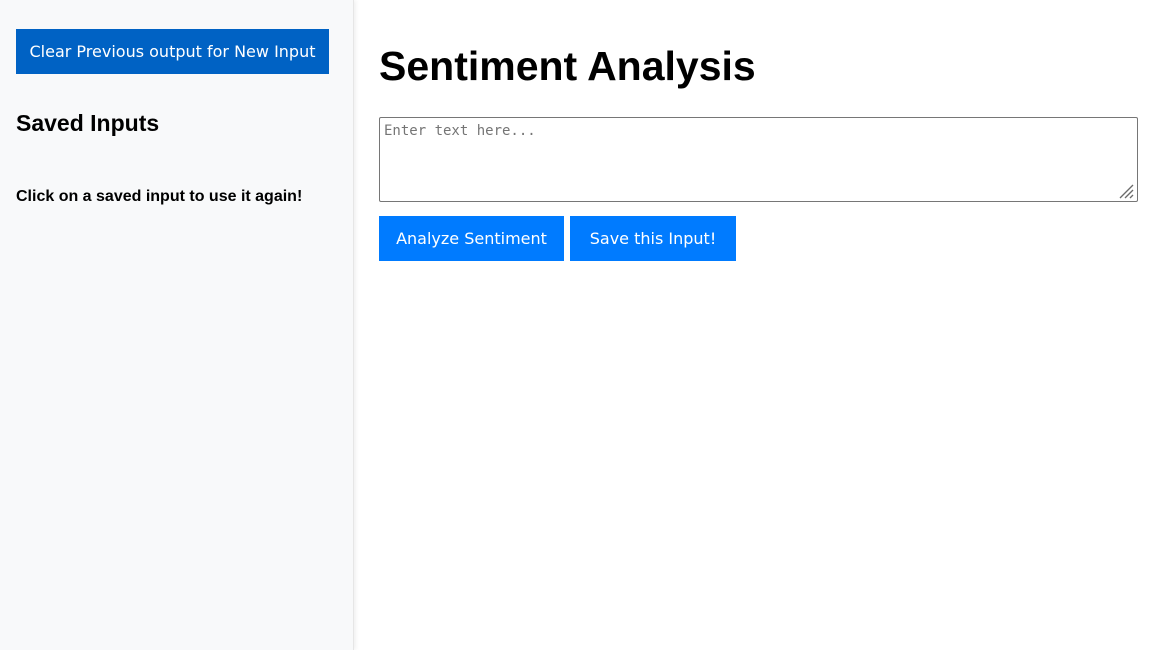 This screenshot has height=650, width=1162. I want to click on resize-grip-icon, so click(1125, 190).